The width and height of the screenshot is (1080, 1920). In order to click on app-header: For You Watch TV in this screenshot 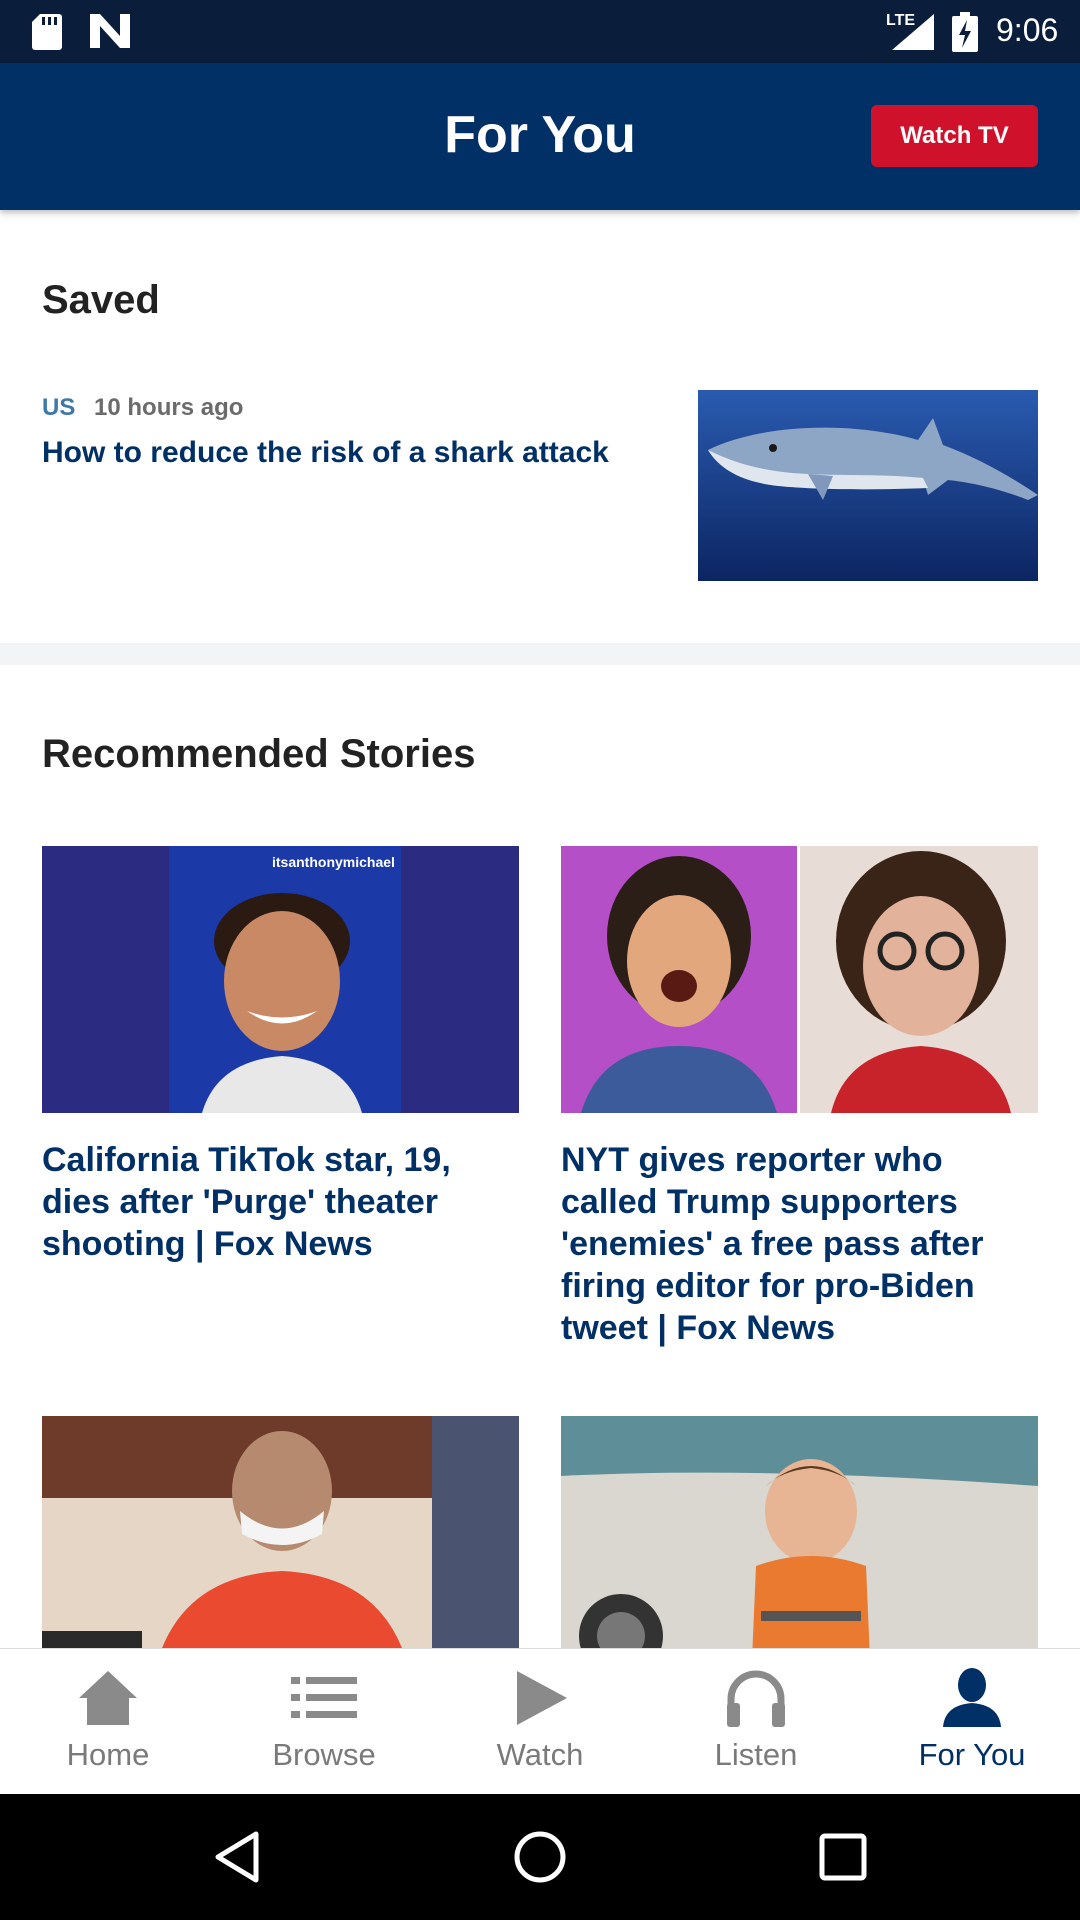, I will do `click(540, 136)`.